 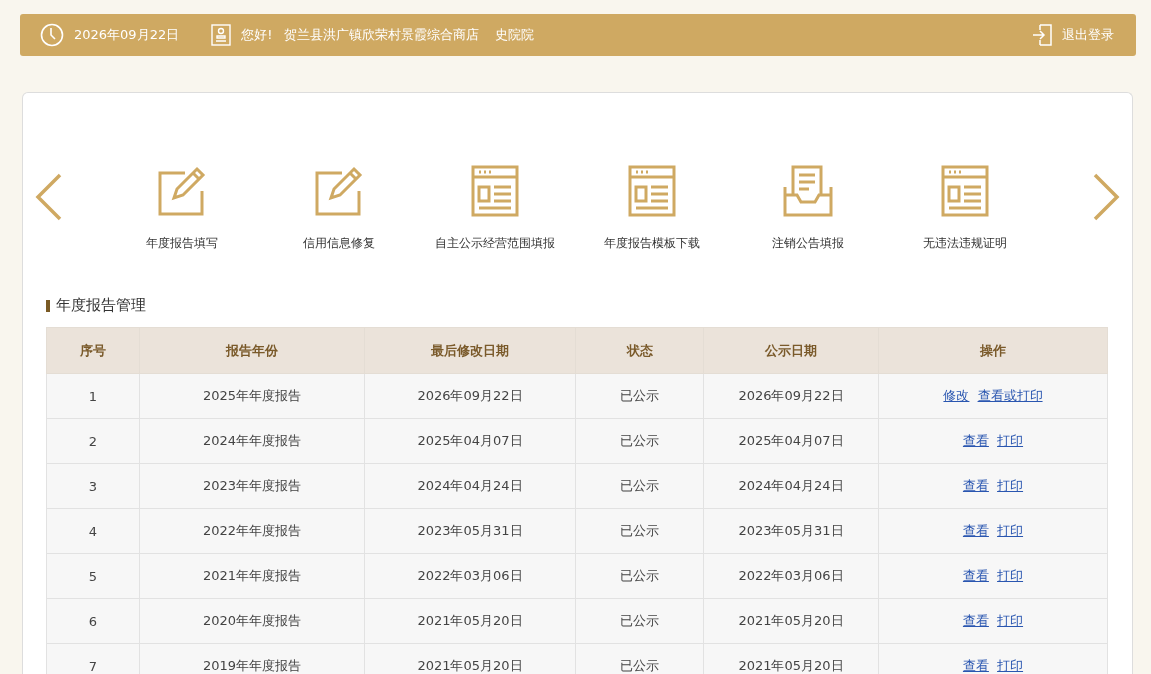 I want to click on table-cell: 7, so click(x=93, y=658).